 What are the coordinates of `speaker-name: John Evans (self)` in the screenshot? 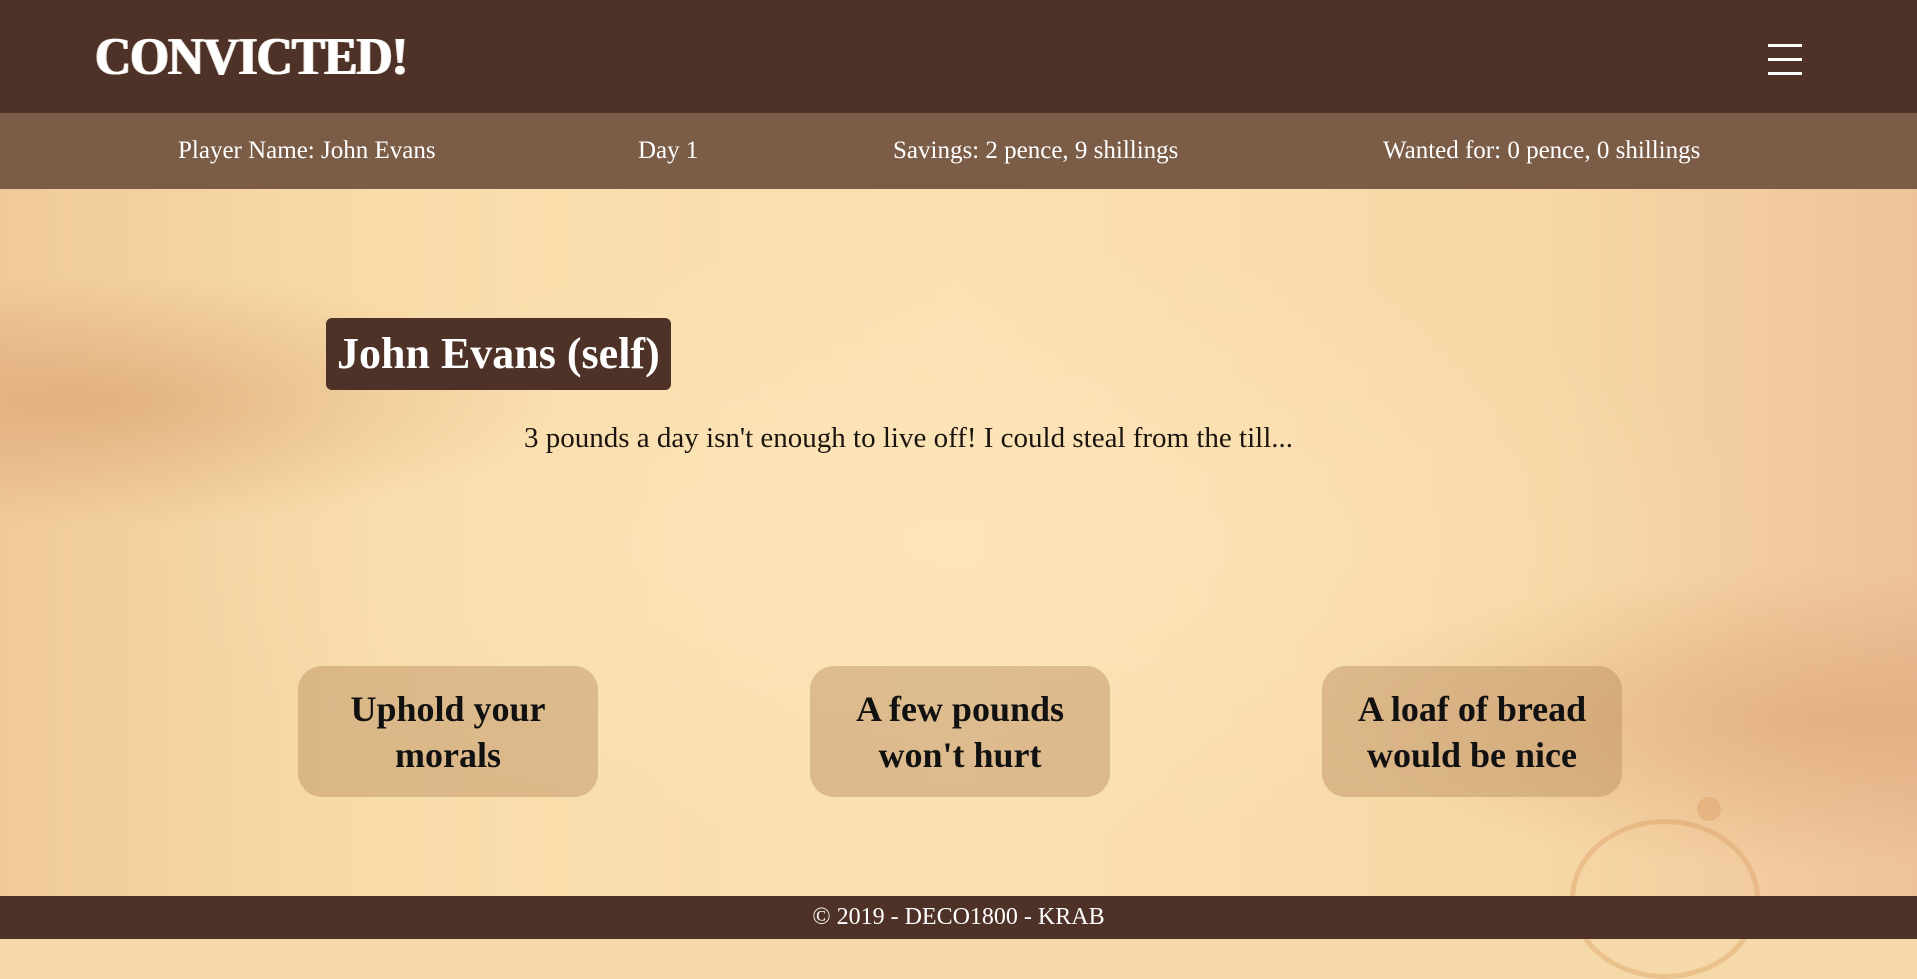 It's located at (498, 354).